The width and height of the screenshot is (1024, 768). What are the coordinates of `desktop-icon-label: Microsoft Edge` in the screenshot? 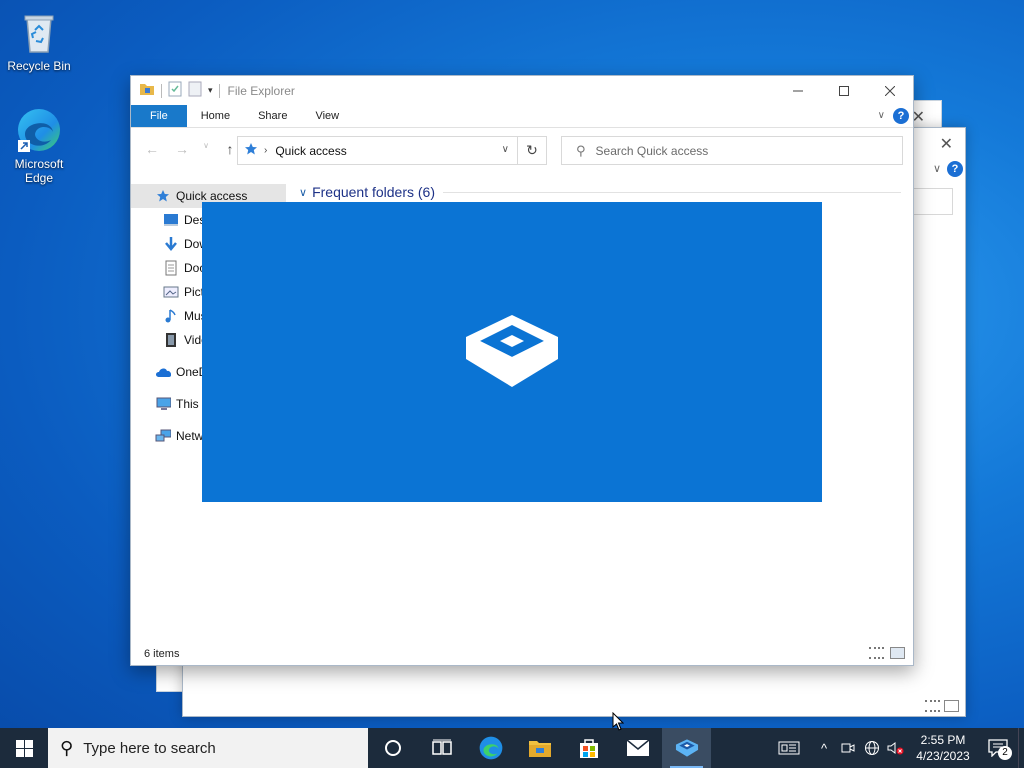 It's located at (39, 171).